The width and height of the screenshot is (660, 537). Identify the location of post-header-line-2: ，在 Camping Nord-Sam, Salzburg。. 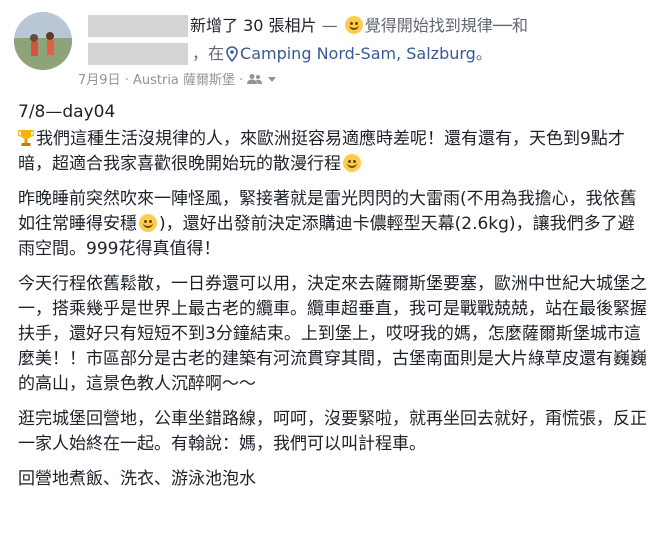
(342, 54).